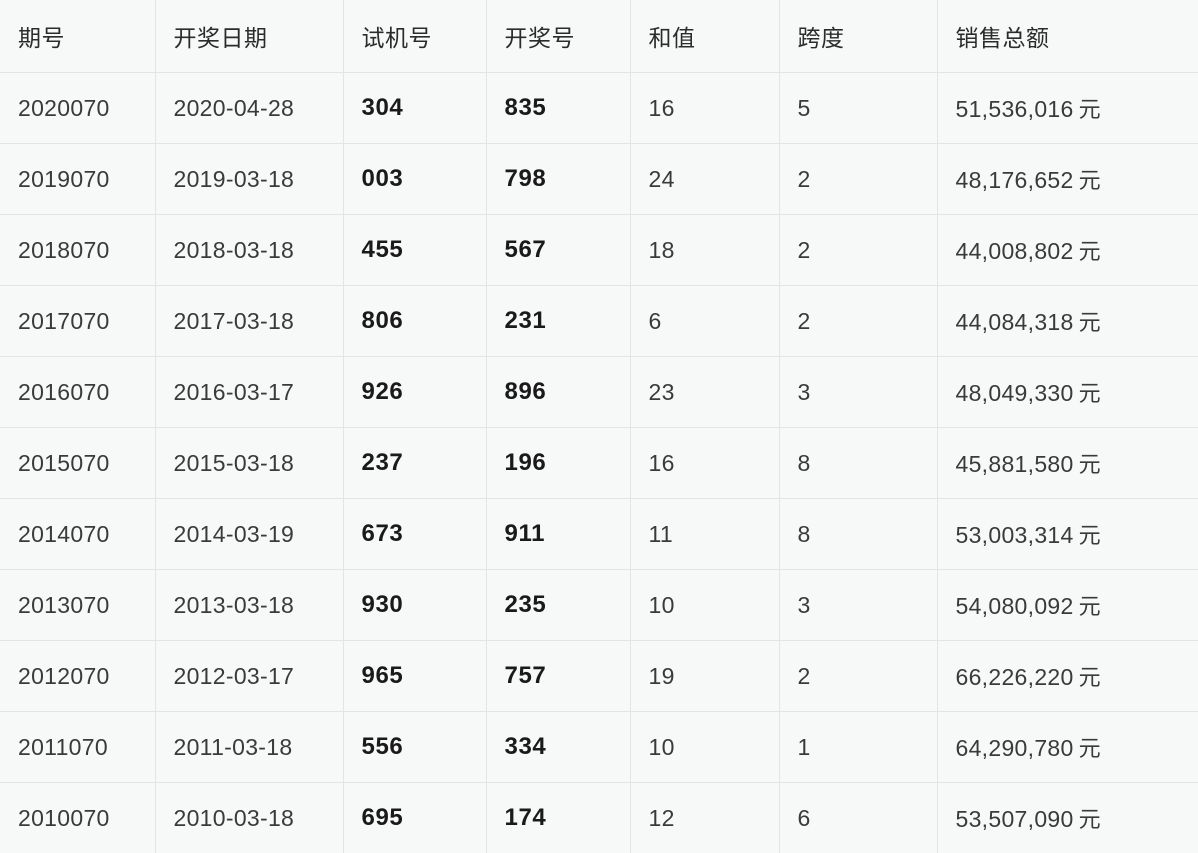 The width and height of the screenshot is (1198, 853). Describe the element at coordinates (1015, 677) in the screenshot. I see `sales-amount: 66,226,220` at that location.